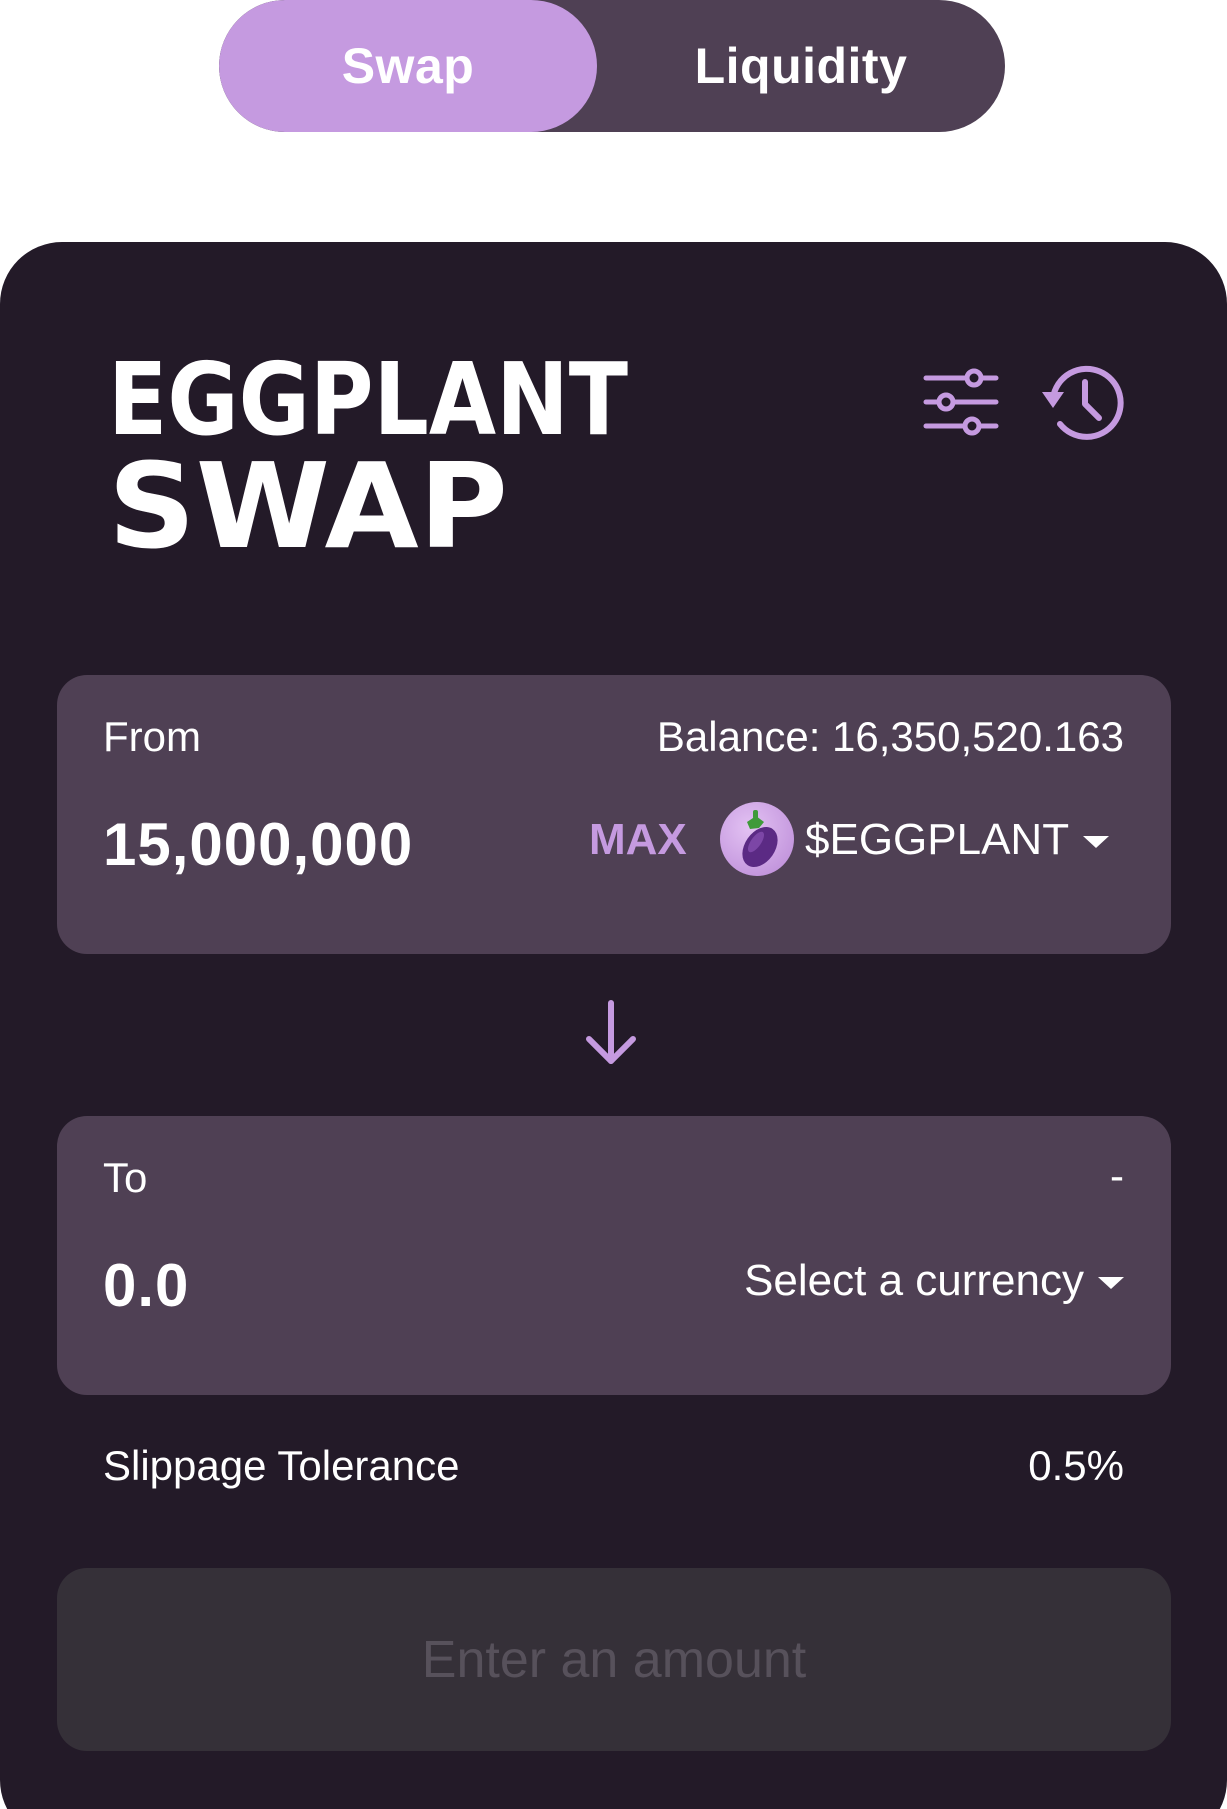 This screenshot has height=1809, width=1227. I want to click on to-amount-input: 0.0, so click(146, 1285).